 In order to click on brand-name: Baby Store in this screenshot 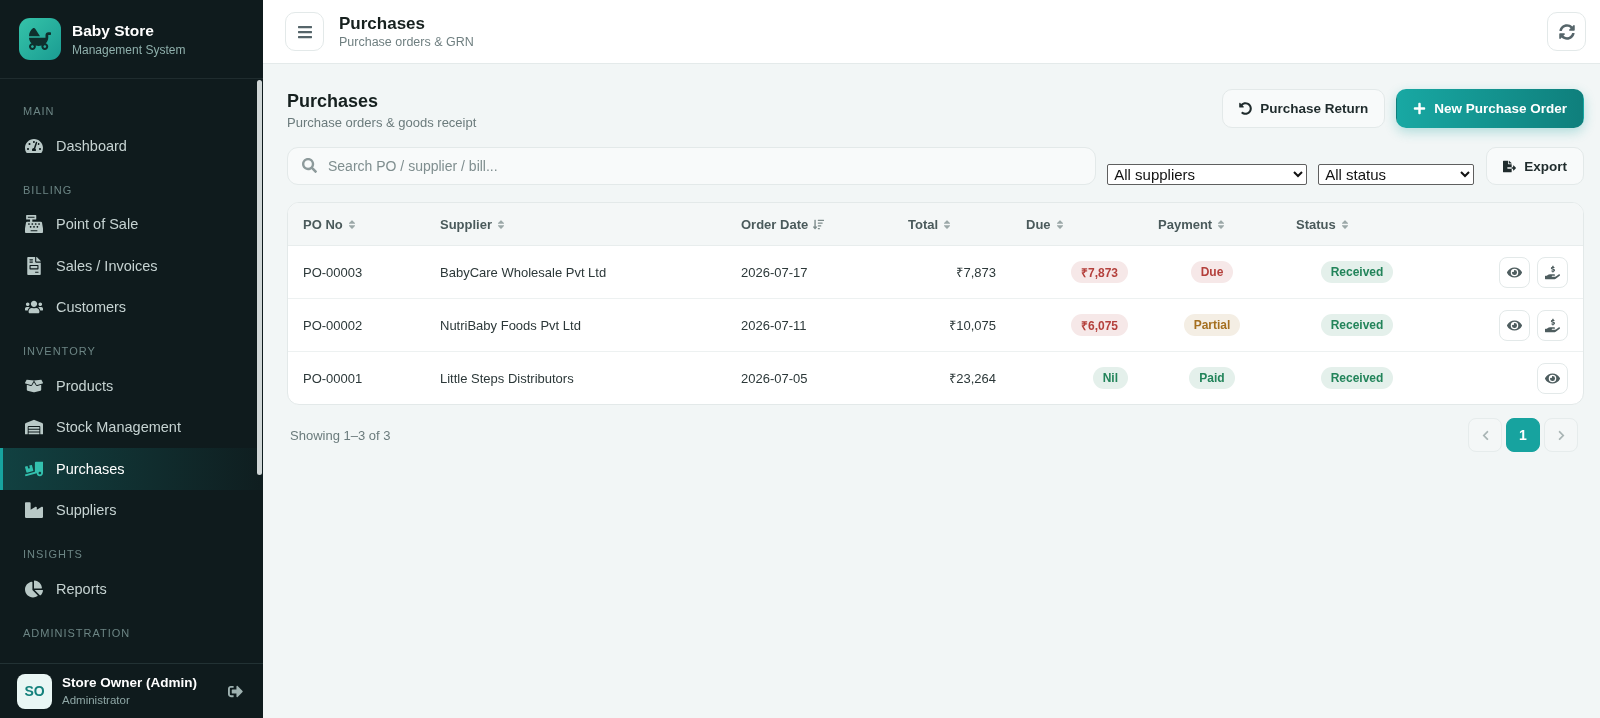, I will do `click(113, 30)`.